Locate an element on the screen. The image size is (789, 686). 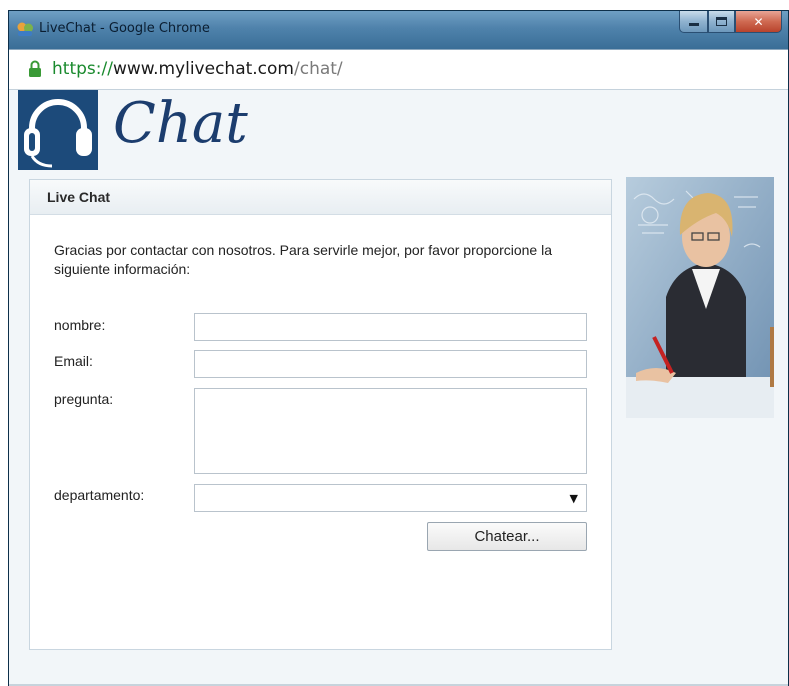
maximize-icon is located at coordinates (721, 21).